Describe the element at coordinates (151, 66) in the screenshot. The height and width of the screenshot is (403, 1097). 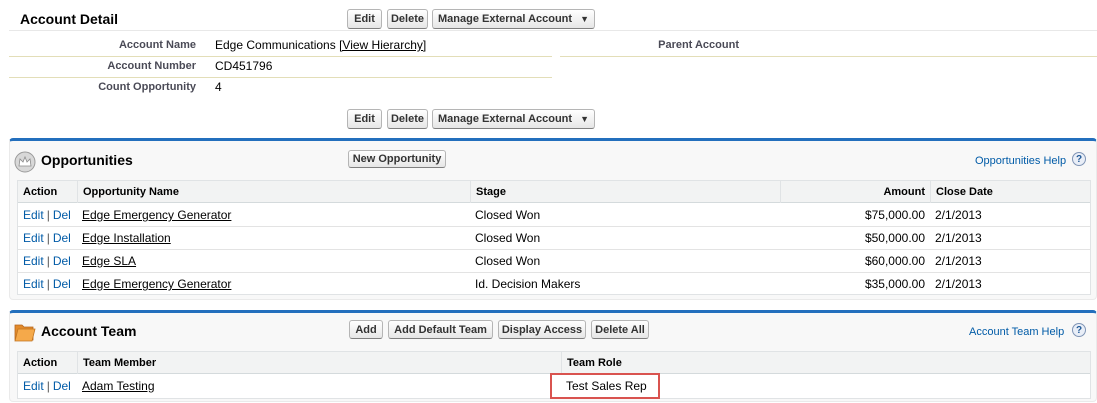
I see `account-number-label: Account Number` at that location.